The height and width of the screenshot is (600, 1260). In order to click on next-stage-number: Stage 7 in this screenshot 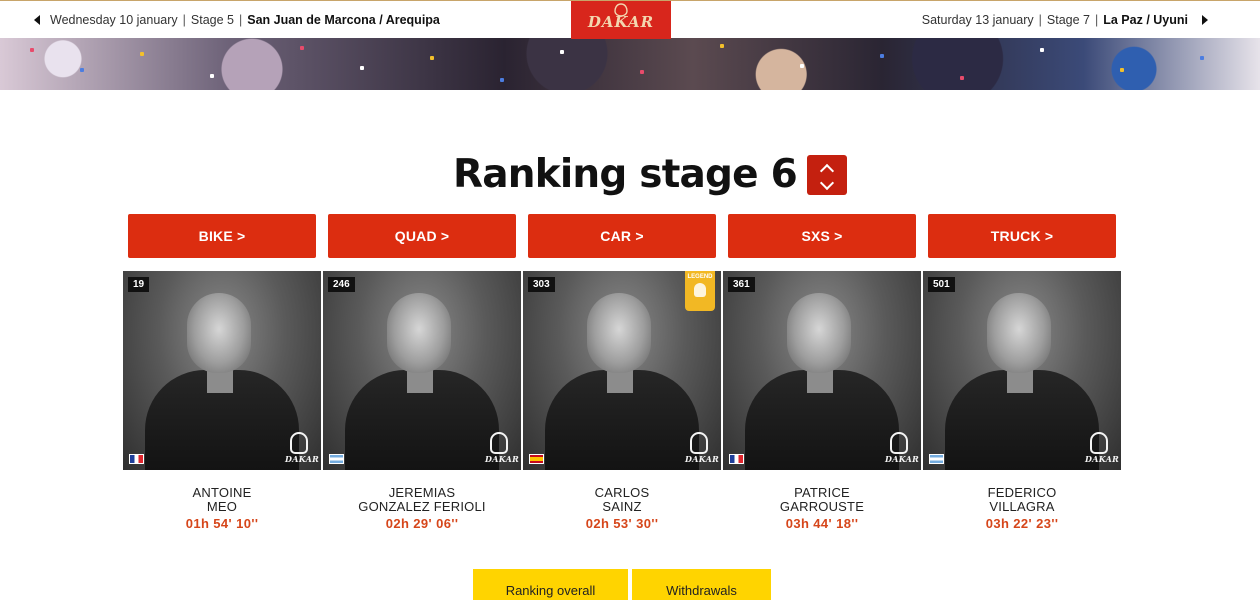, I will do `click(1068, 20)`.